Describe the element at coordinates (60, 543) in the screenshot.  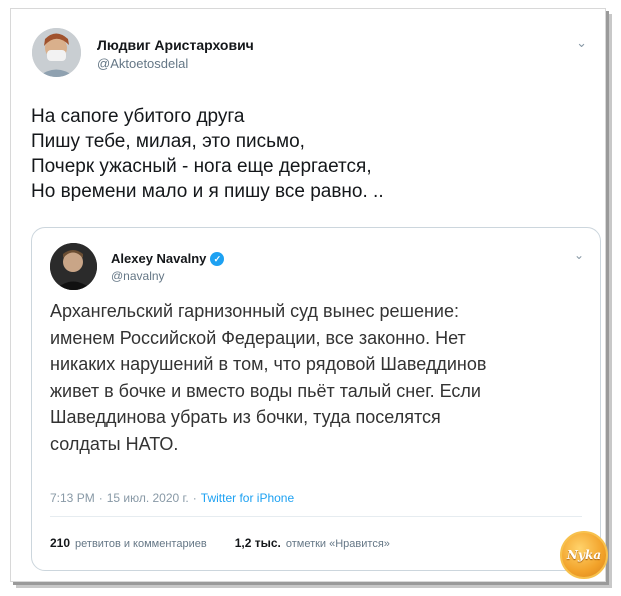
I see `retweets-count: 210` at that location.